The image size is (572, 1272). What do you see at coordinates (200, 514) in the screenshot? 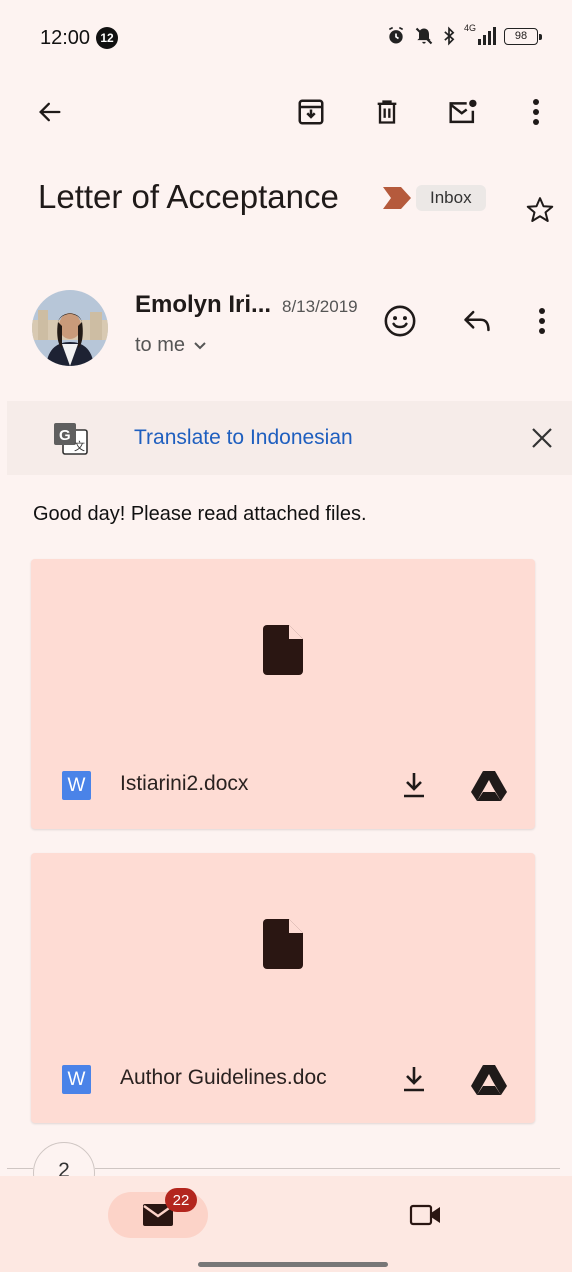
I see `email-body: Good day! Please read attached files.` at bounding box center [200, 514].